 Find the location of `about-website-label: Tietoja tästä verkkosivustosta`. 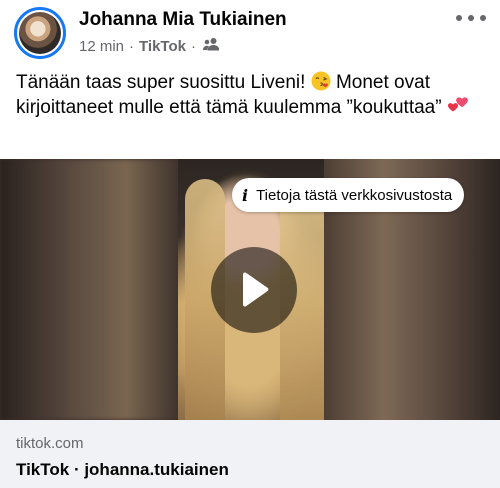

about-website-label: Tietoja tästä verkkosivustosta is located at coordinates (354, 195).